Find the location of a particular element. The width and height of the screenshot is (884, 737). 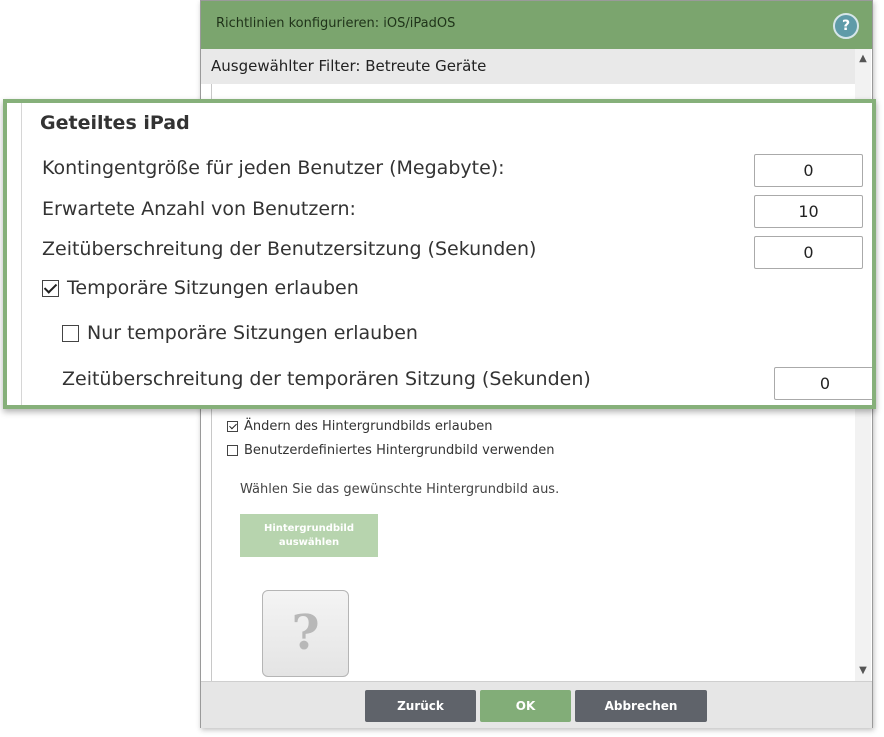

only-temp-sessions-label: Nur temporäre Sitzungen erlauben is located at coordinates (252, 333).